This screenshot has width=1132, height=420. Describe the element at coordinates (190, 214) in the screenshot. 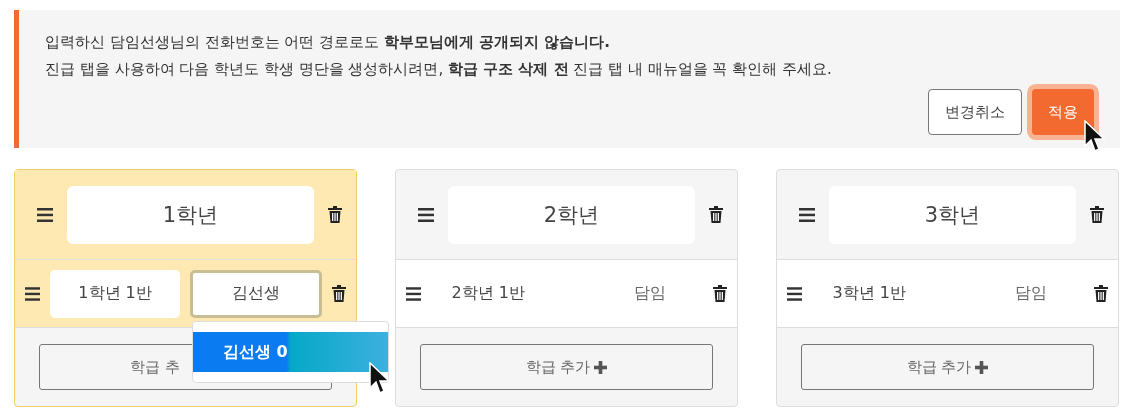

I see `grade-name-field: 1학년` at that location.